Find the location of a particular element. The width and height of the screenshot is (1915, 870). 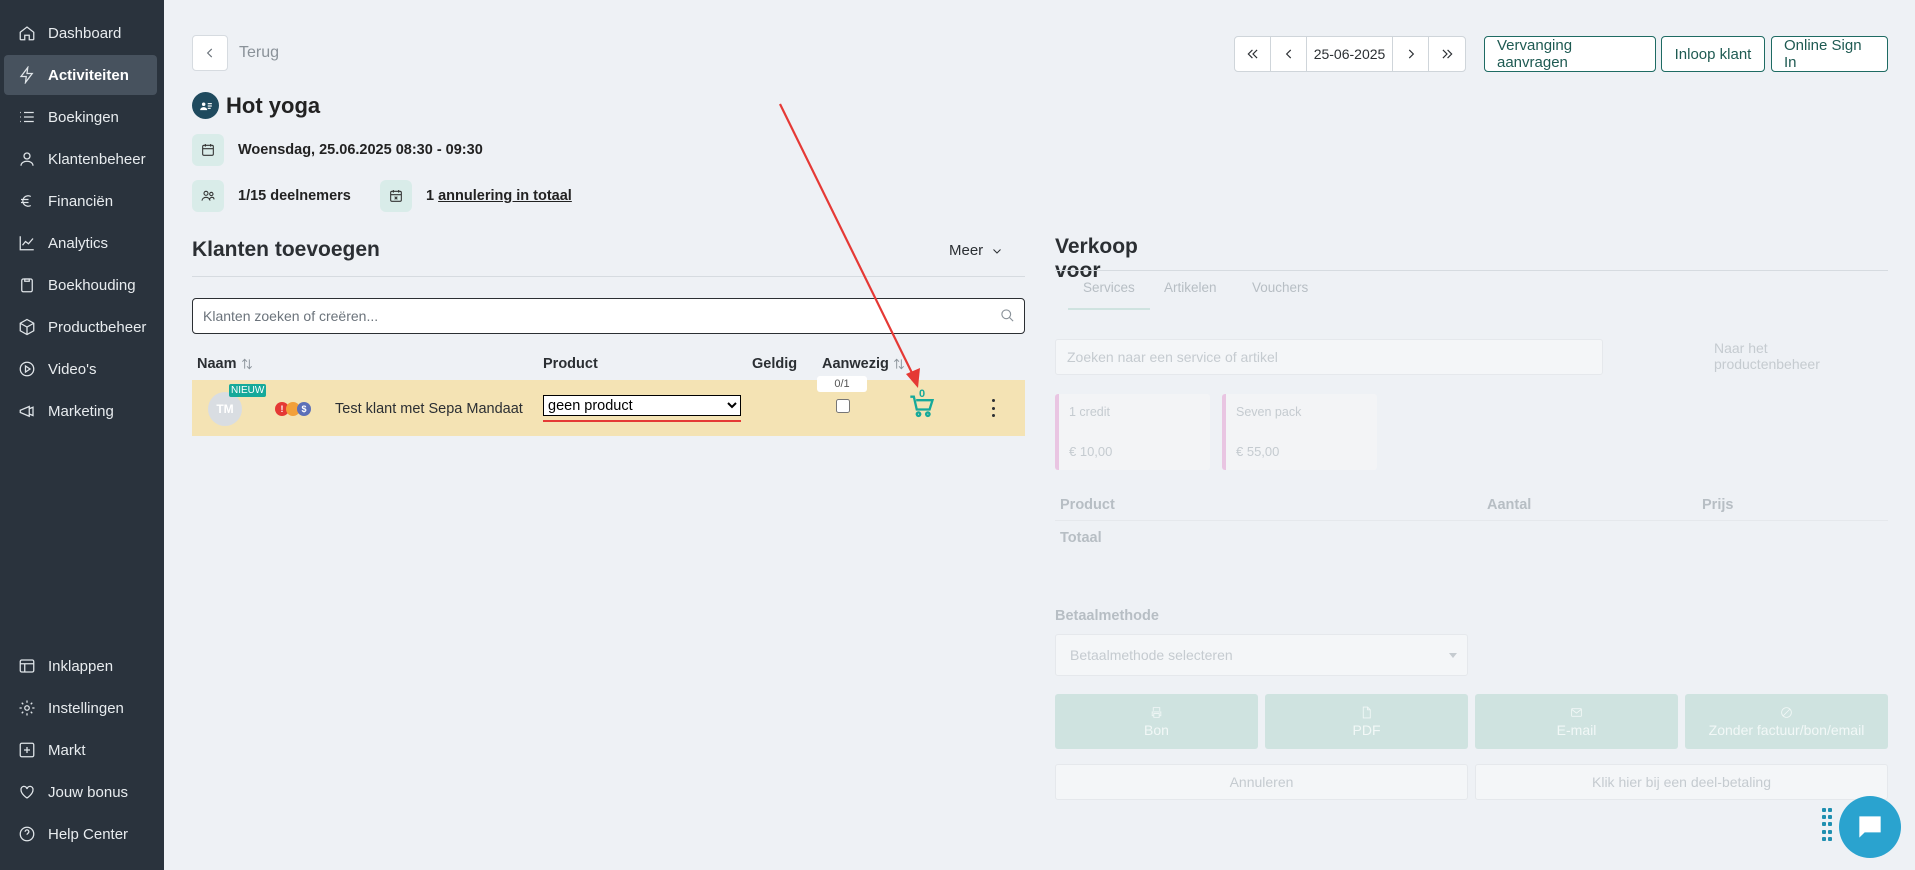

online-sign-in-button: Online Sign In is located at coordinates (1829, 54).